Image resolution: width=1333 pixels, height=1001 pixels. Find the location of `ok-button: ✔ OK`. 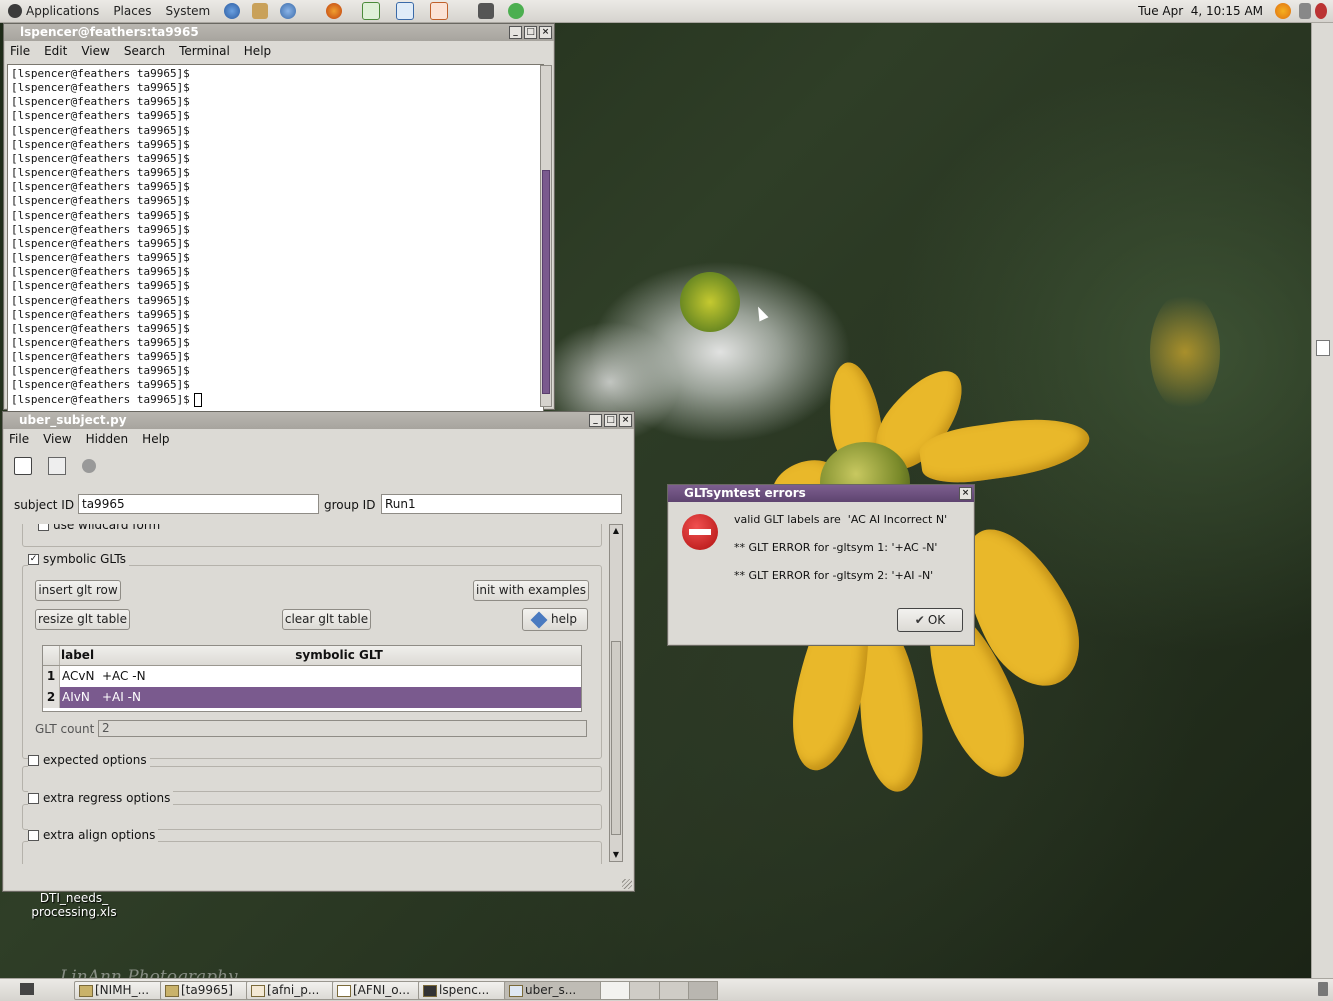

ok-button: ✔ OK is located at coordinates (930, 620).